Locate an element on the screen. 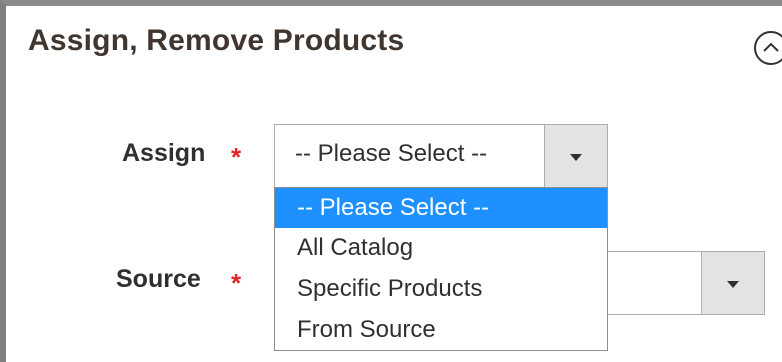  assign-label: Assign is located at coordinates (164, 153).